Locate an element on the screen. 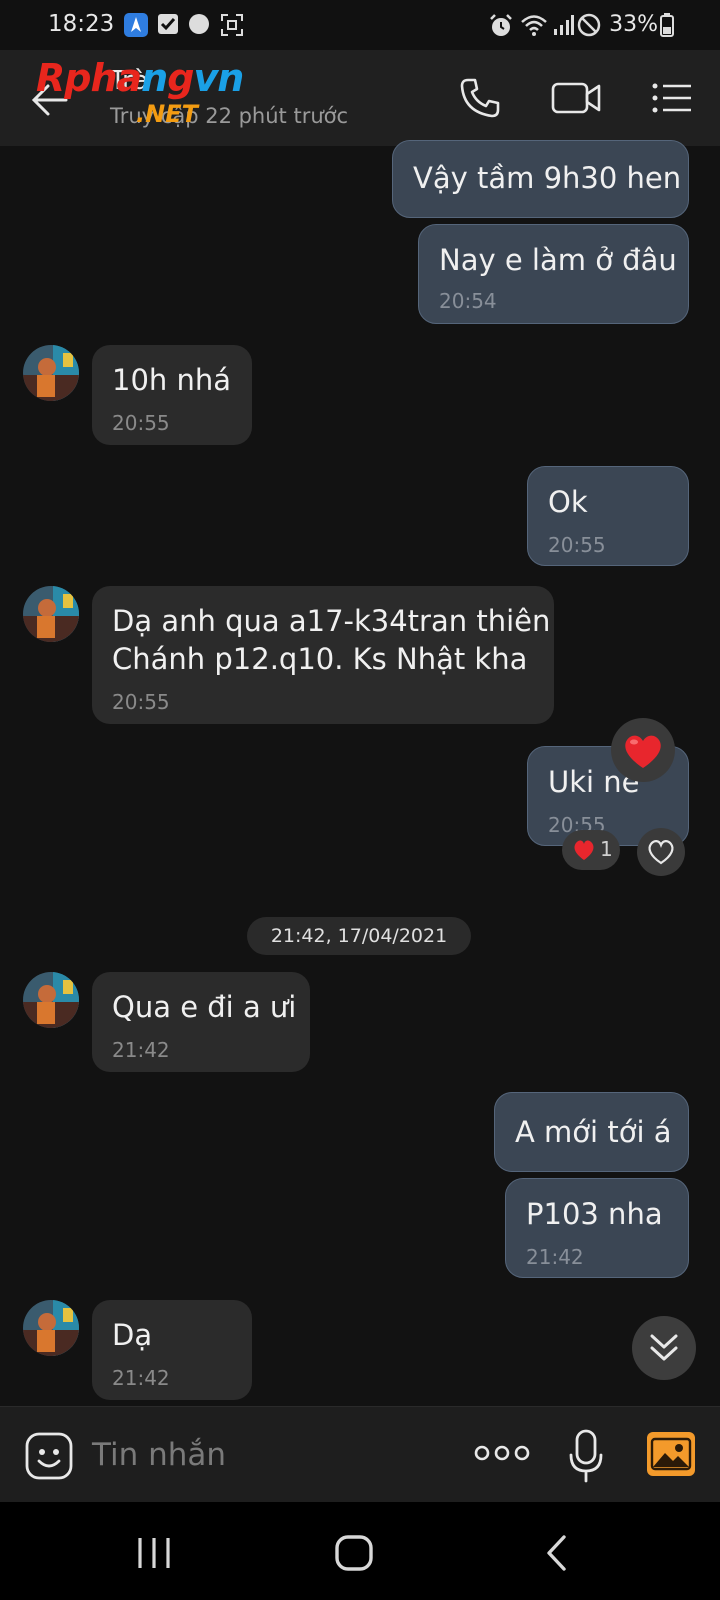  react-like-button is located at coordinates (661, 852).